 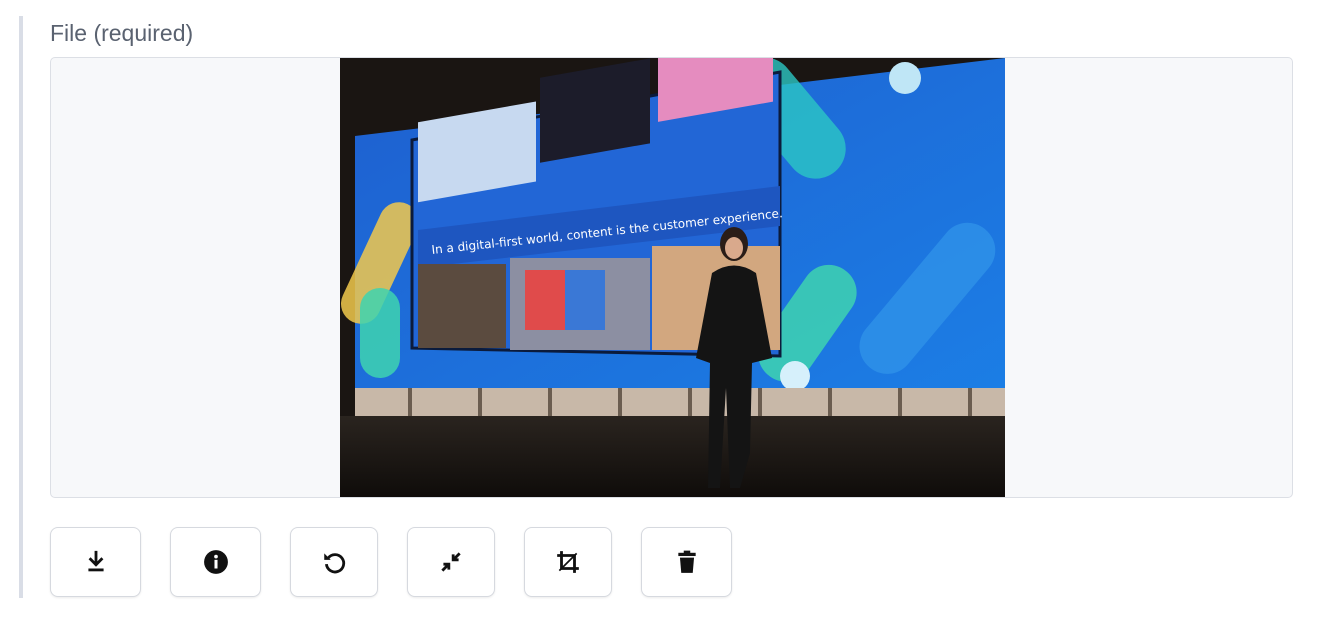 I want to click on download-icon, so click(x=96, y=562).